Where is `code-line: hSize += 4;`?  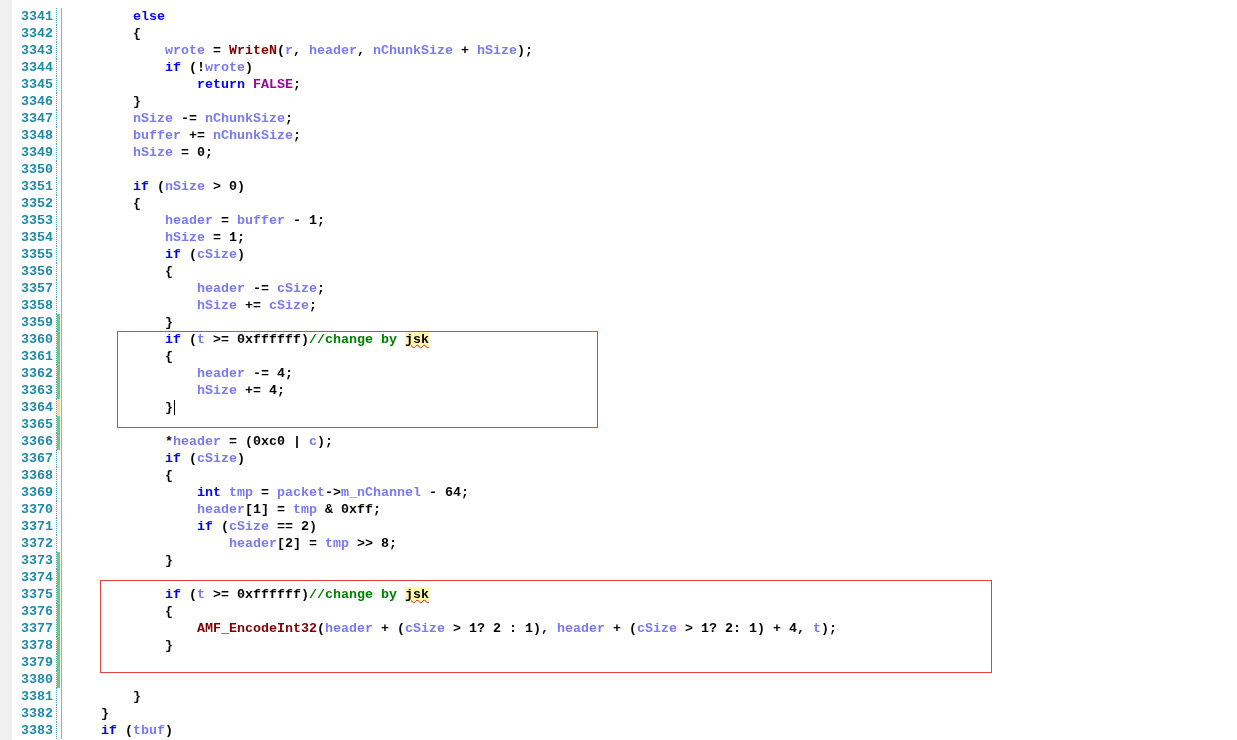 code-line: hSize += 4; is located at coordinates (241, 390).